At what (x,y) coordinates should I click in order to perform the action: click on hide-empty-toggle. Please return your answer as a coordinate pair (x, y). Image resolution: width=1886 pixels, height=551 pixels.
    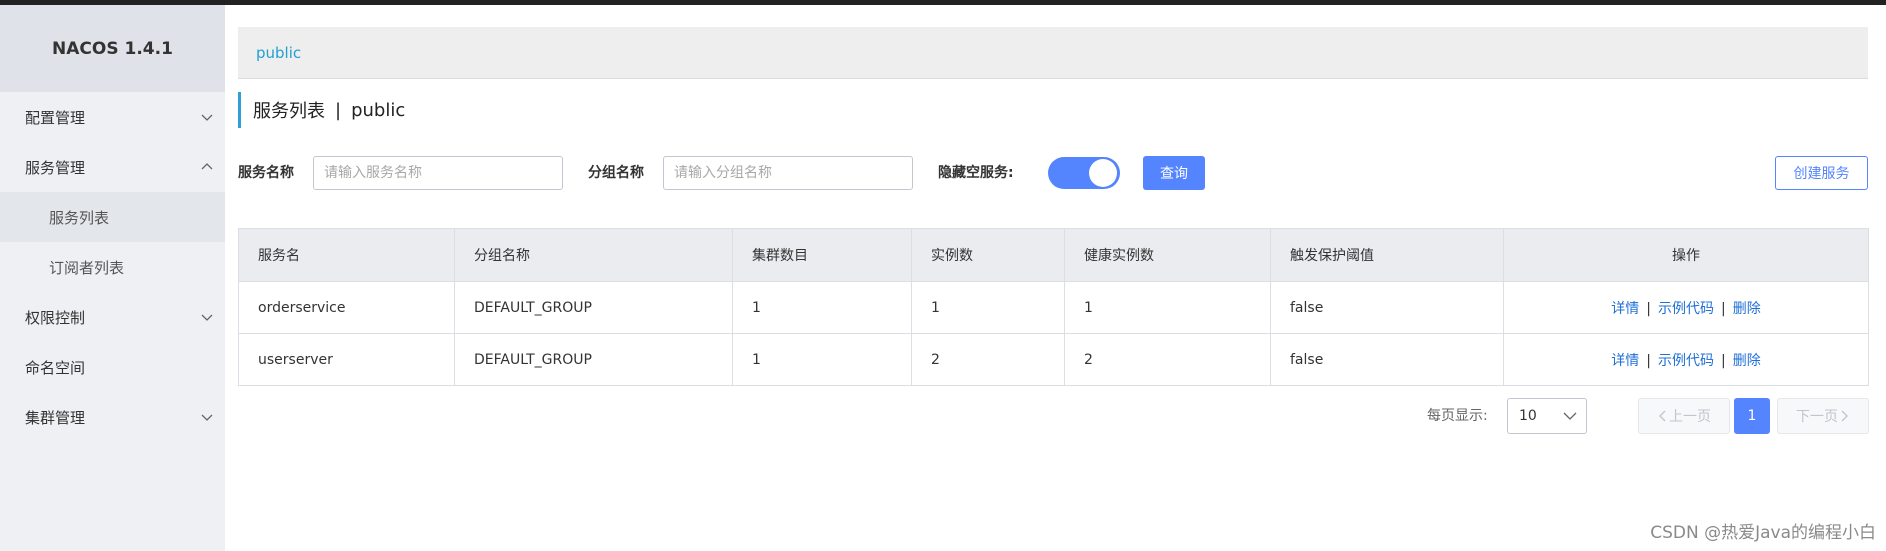
    Looking at the image, I should click on (1084, 173).